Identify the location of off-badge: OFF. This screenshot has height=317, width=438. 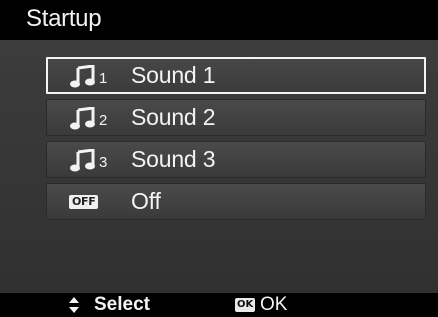
(84, 201).